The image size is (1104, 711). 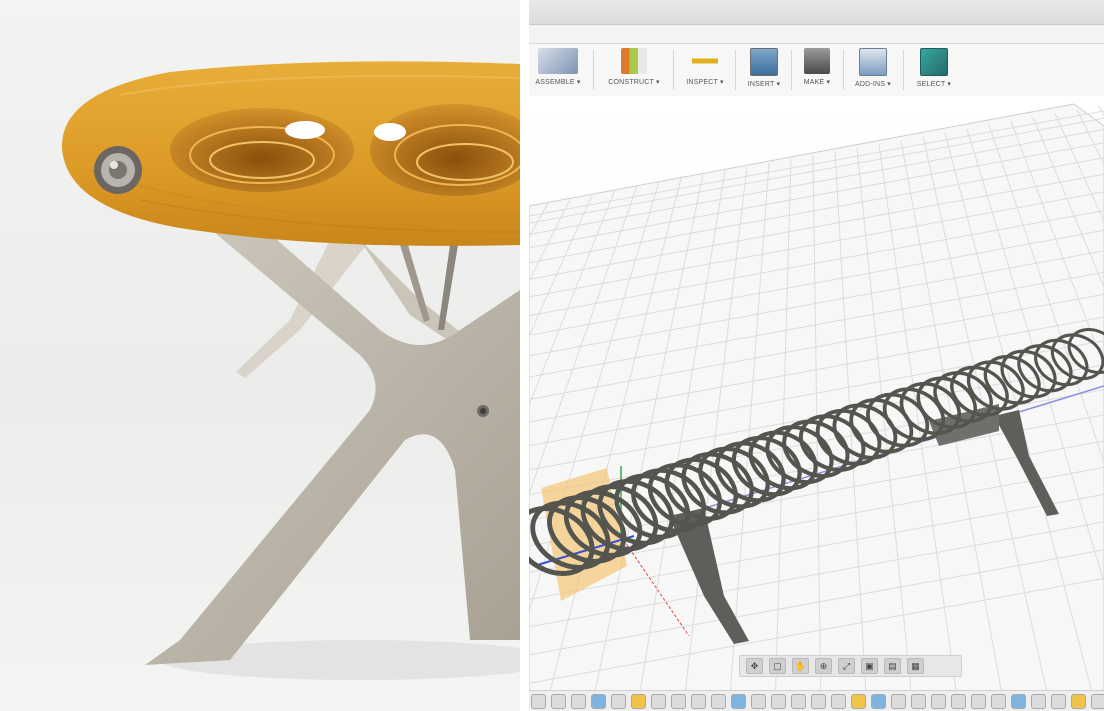 I want to click on zoom-icon: ⊕, so click(x=823, y=666).